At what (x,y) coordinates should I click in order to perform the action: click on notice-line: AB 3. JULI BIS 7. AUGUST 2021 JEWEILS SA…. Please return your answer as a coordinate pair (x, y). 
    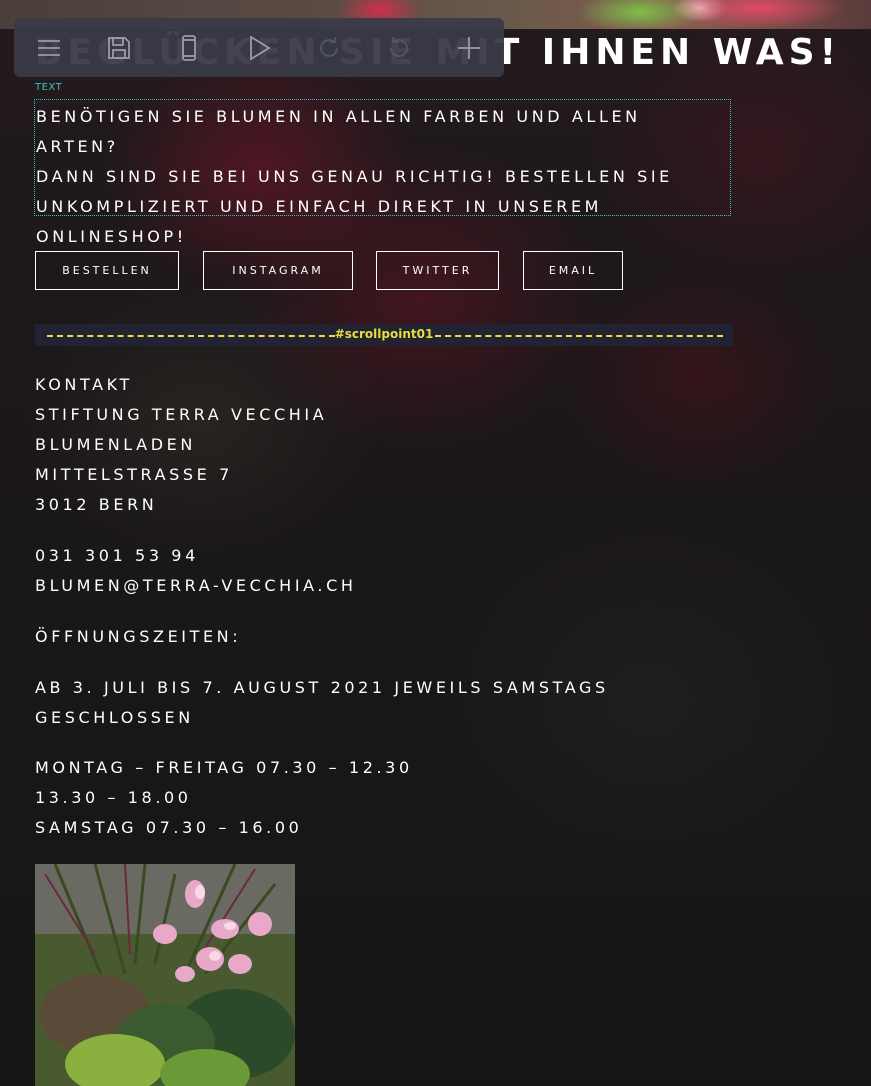
    Looking at the image, I should click on (322, 687).